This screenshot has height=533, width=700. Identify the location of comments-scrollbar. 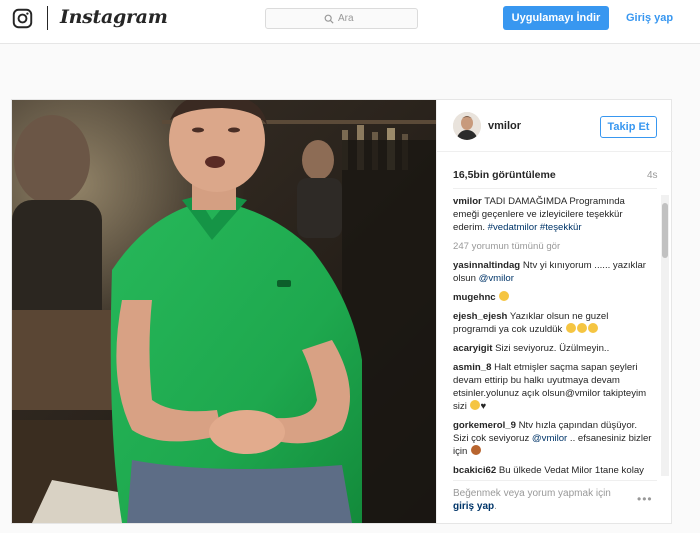
(665, 335).